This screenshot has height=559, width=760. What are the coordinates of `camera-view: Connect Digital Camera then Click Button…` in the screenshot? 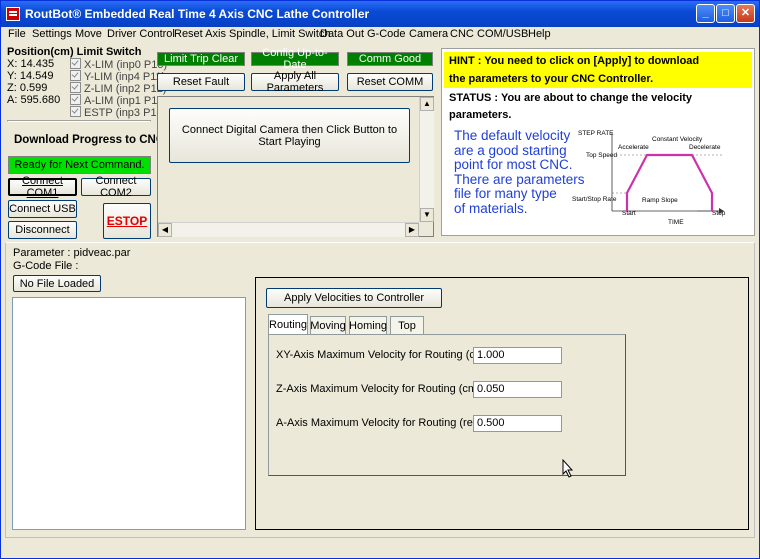 It's located at (295, 166).